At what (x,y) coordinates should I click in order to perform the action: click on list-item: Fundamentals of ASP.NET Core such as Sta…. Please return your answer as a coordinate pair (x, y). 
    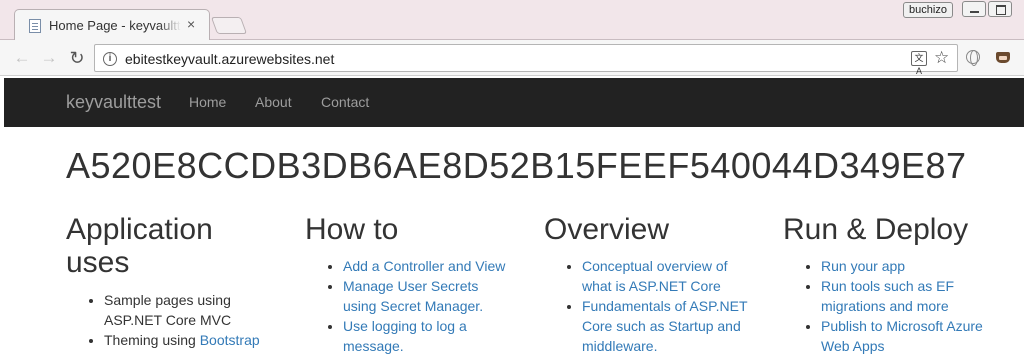
    Looking at the image, I should click on (668, 326).